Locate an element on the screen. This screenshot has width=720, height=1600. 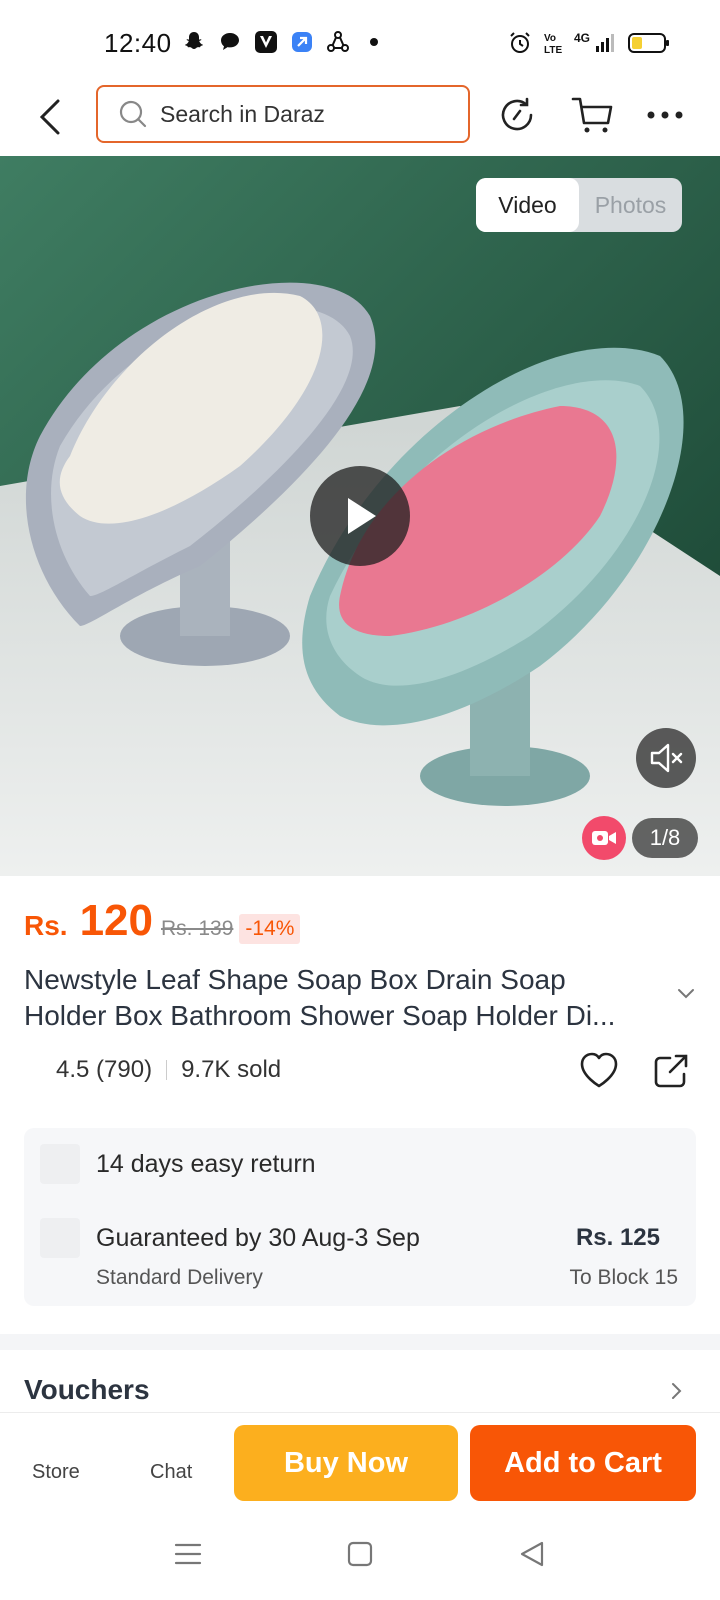
search-placeholder: Search in Daraz is located at coordinates (242, 113).